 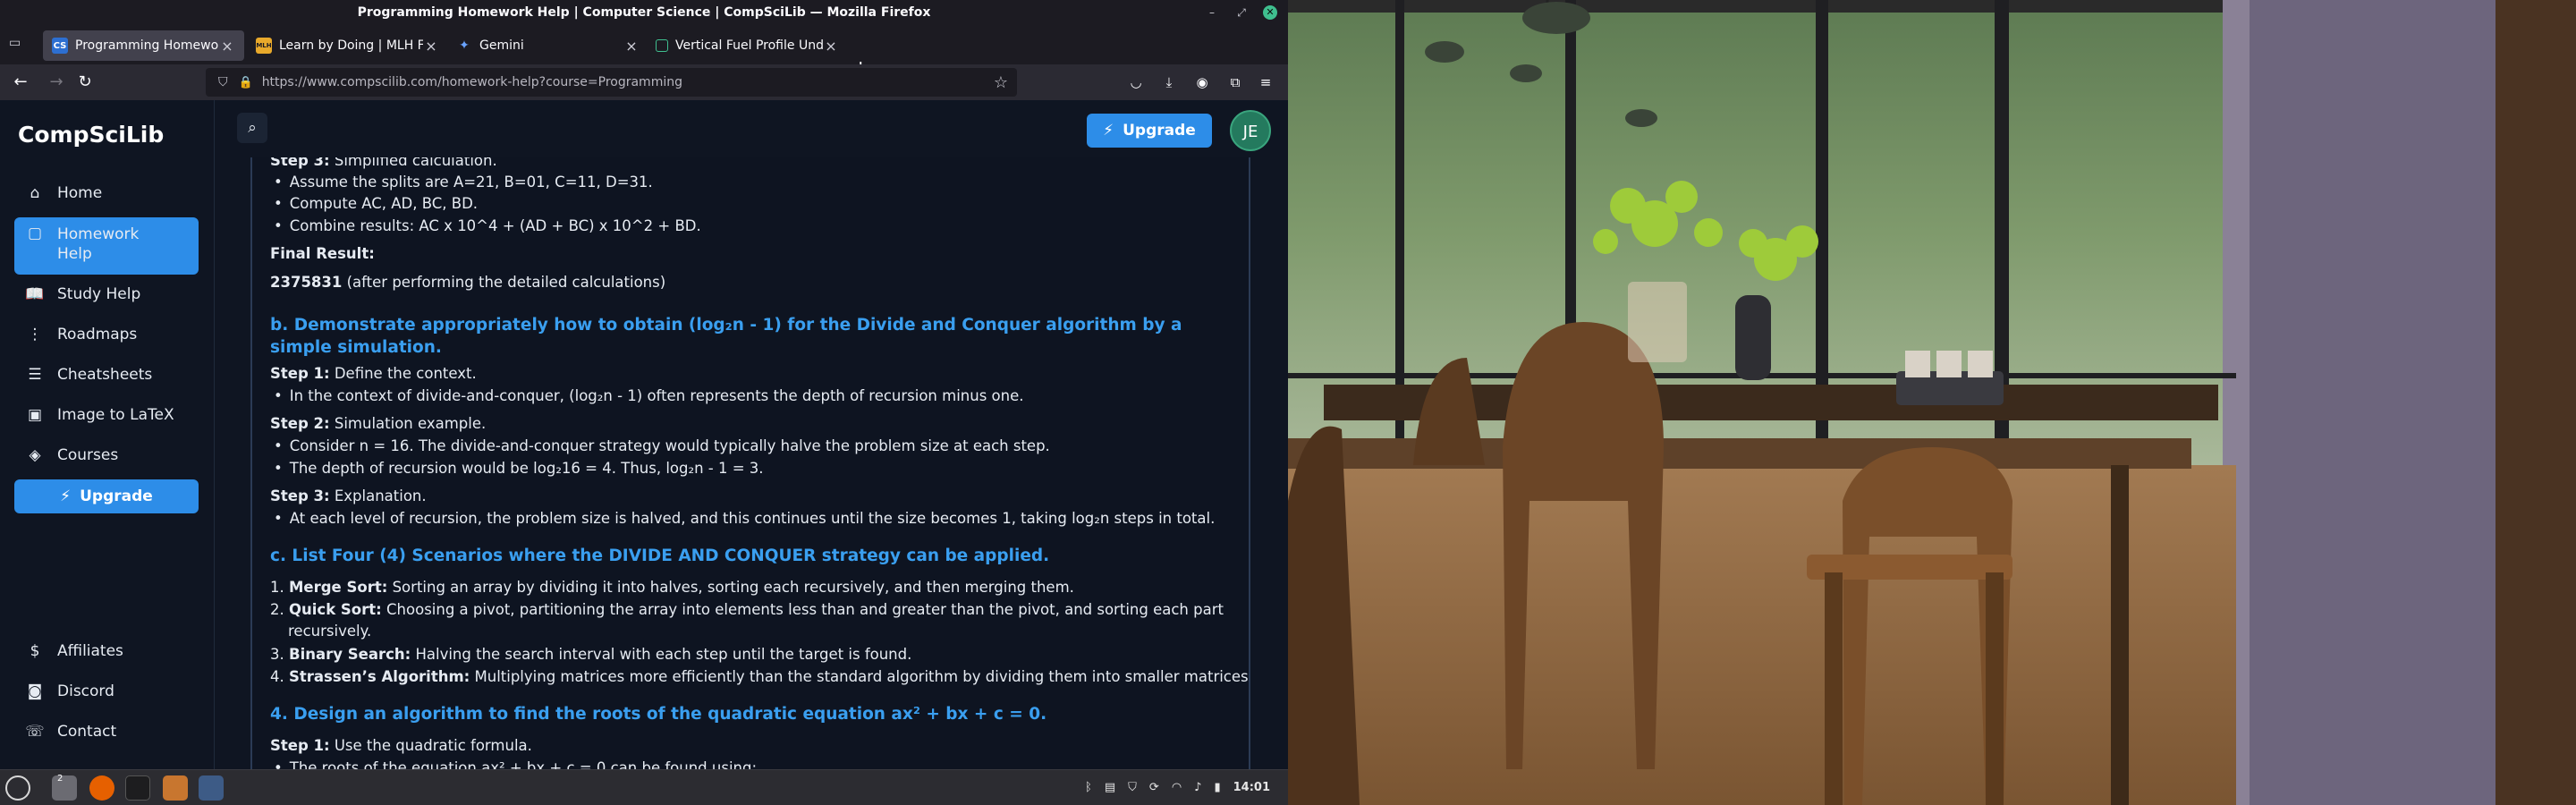 I want to click on discord-icon: ◙, so click(x=35, y=691).